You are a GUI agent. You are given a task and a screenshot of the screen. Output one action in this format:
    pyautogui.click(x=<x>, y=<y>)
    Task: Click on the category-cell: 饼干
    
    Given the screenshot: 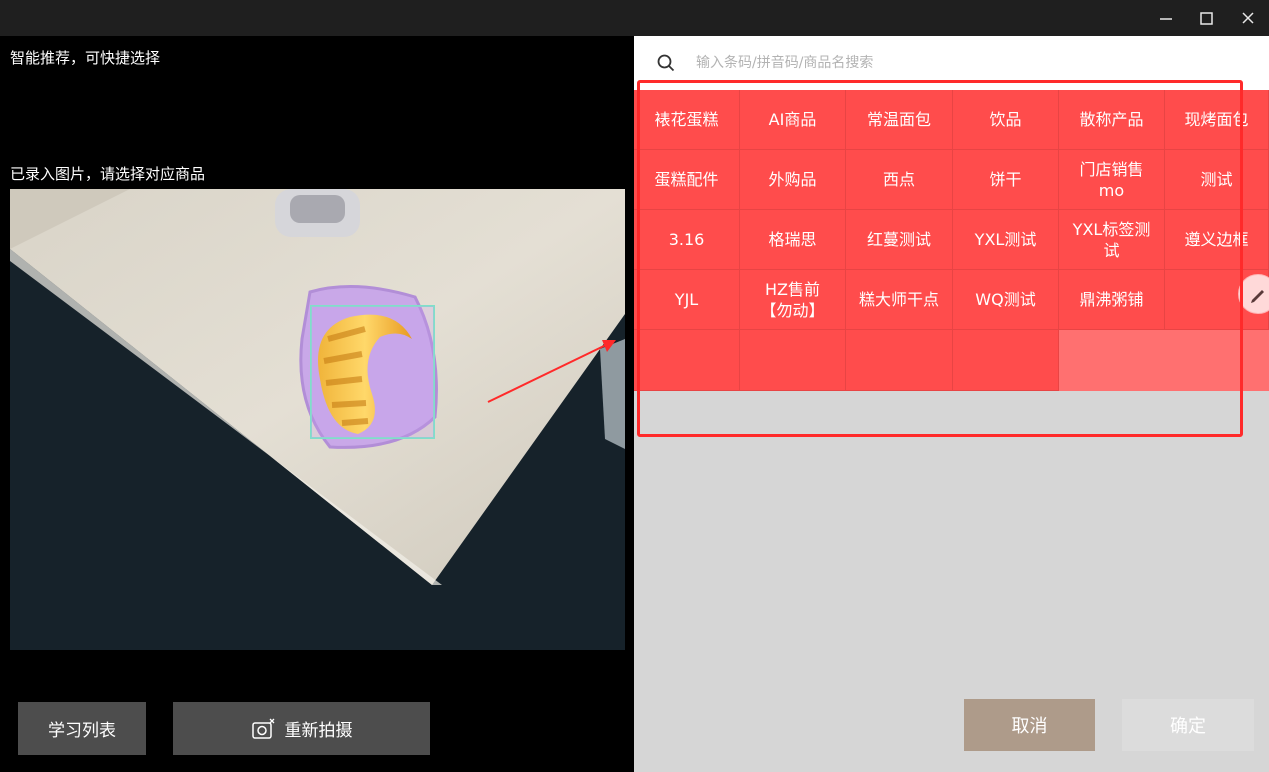 What is the action you would take?
    pyautogui.click(x=1006, y=180)
    